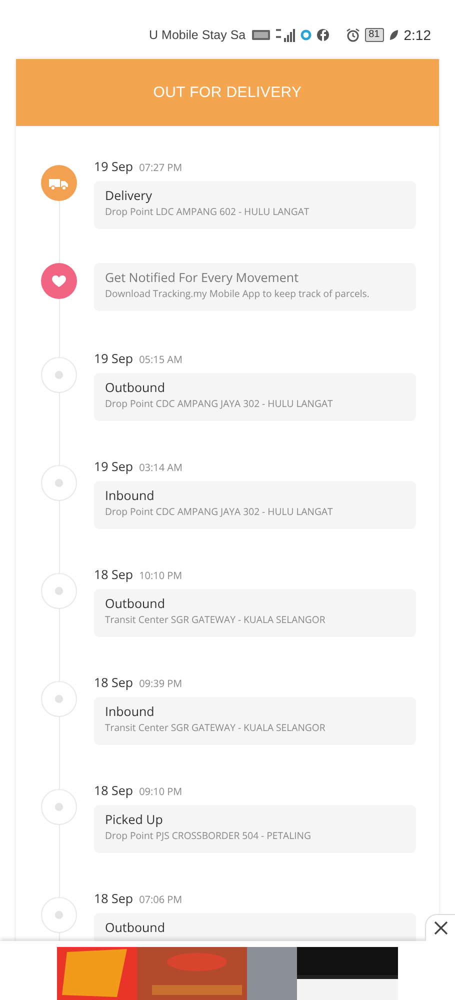 This screenshot has height=1000, width=455. I want to click on event-time: 09:39 PM, so click(160, 683).